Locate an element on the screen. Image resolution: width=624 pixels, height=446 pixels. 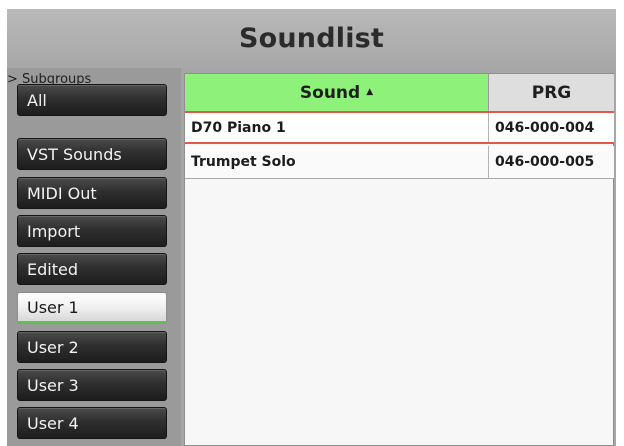
prg-cell: 046-000-005 is located at coordinates (545, 162).